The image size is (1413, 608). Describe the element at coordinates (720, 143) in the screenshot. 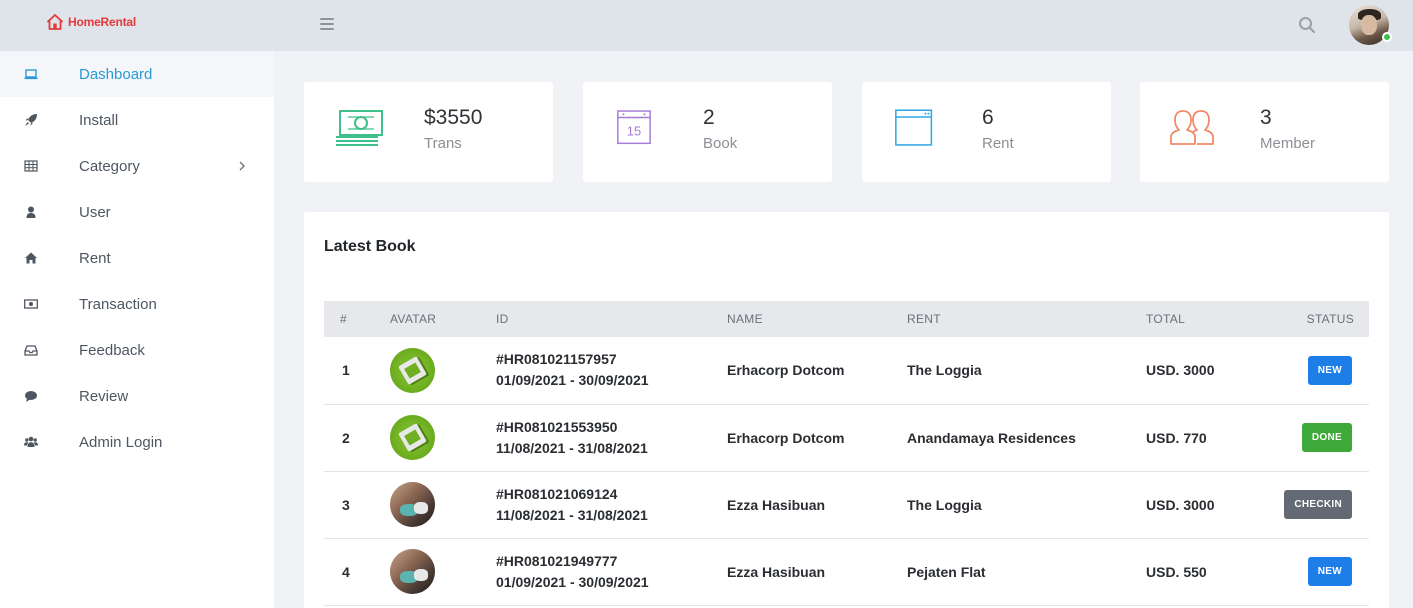

I see `stat-label: Book` at that location.